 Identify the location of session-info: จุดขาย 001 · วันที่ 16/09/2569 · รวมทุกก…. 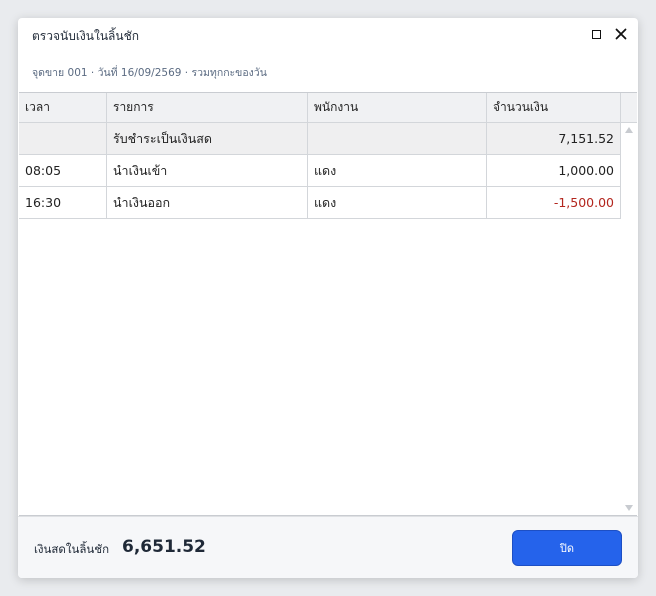
(149, 73).